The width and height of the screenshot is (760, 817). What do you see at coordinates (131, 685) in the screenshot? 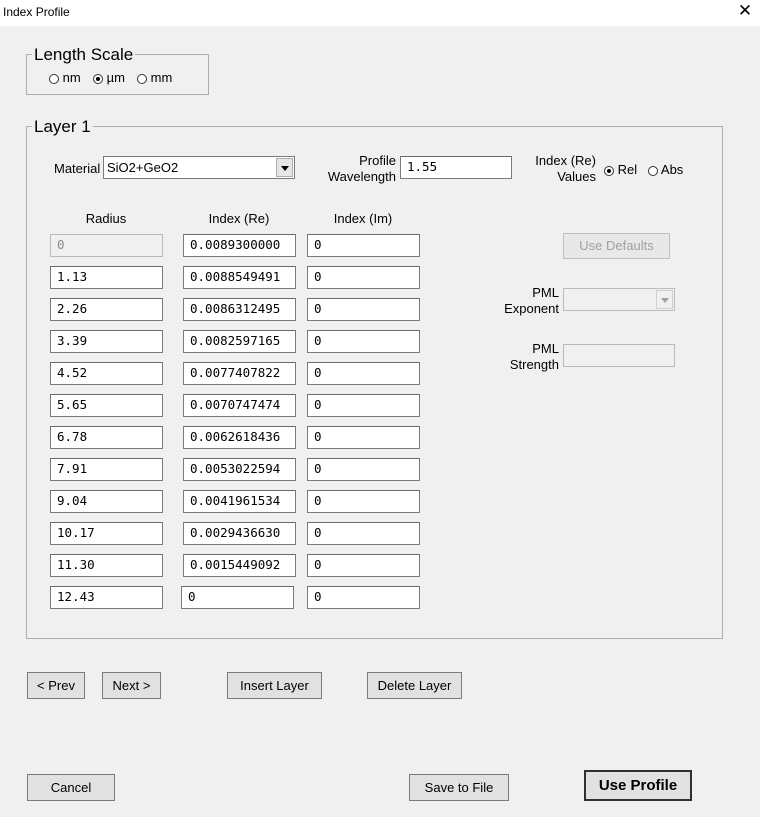
I see `next-button: Next >` at bounding box center [131, 685].